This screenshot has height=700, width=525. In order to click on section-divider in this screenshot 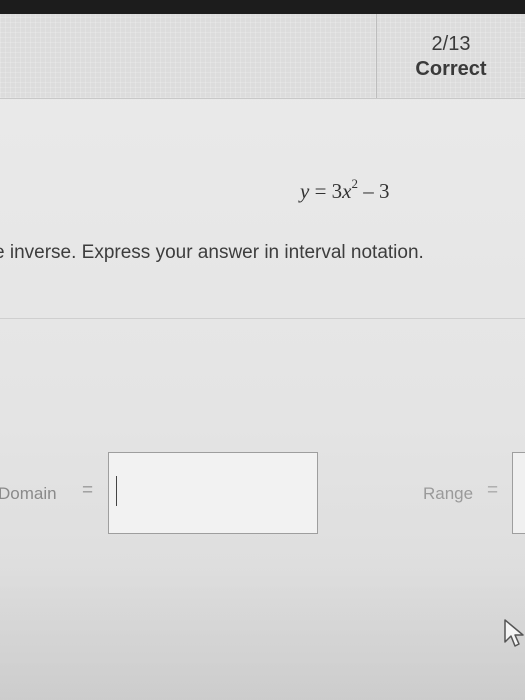, I will do `click(262, 318)`.